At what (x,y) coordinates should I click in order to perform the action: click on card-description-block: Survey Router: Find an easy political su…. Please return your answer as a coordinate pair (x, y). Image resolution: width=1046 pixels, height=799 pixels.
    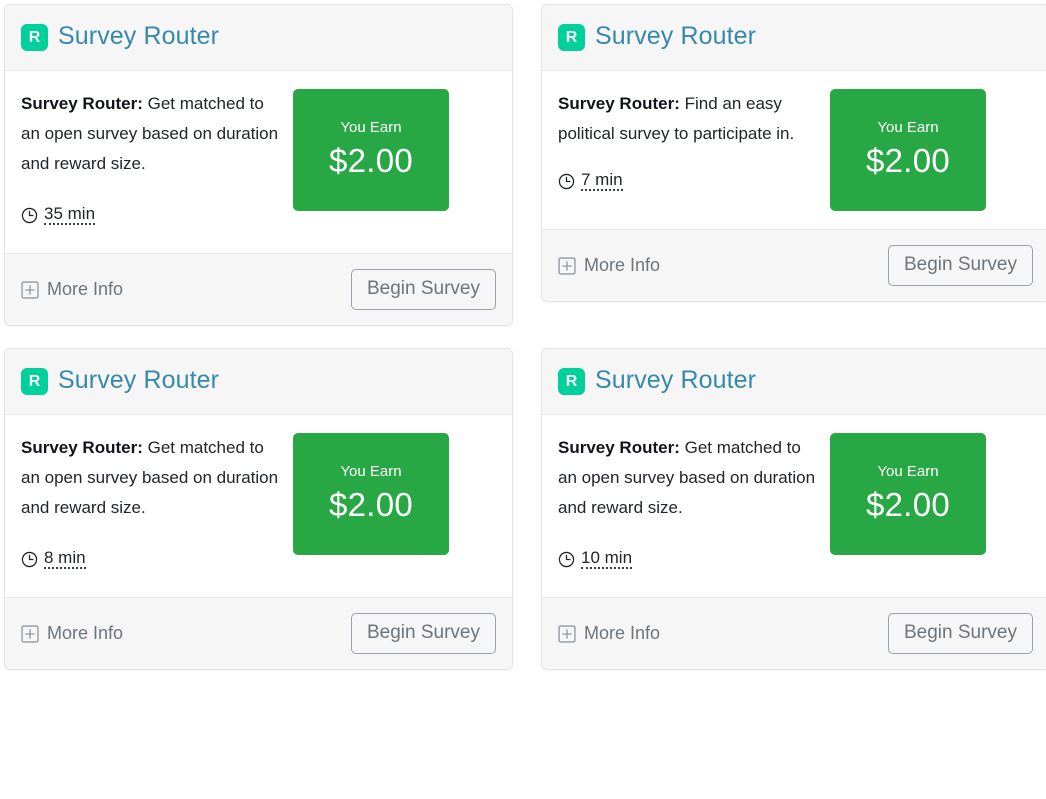
    Looking at the image, I should click on (693, 150).